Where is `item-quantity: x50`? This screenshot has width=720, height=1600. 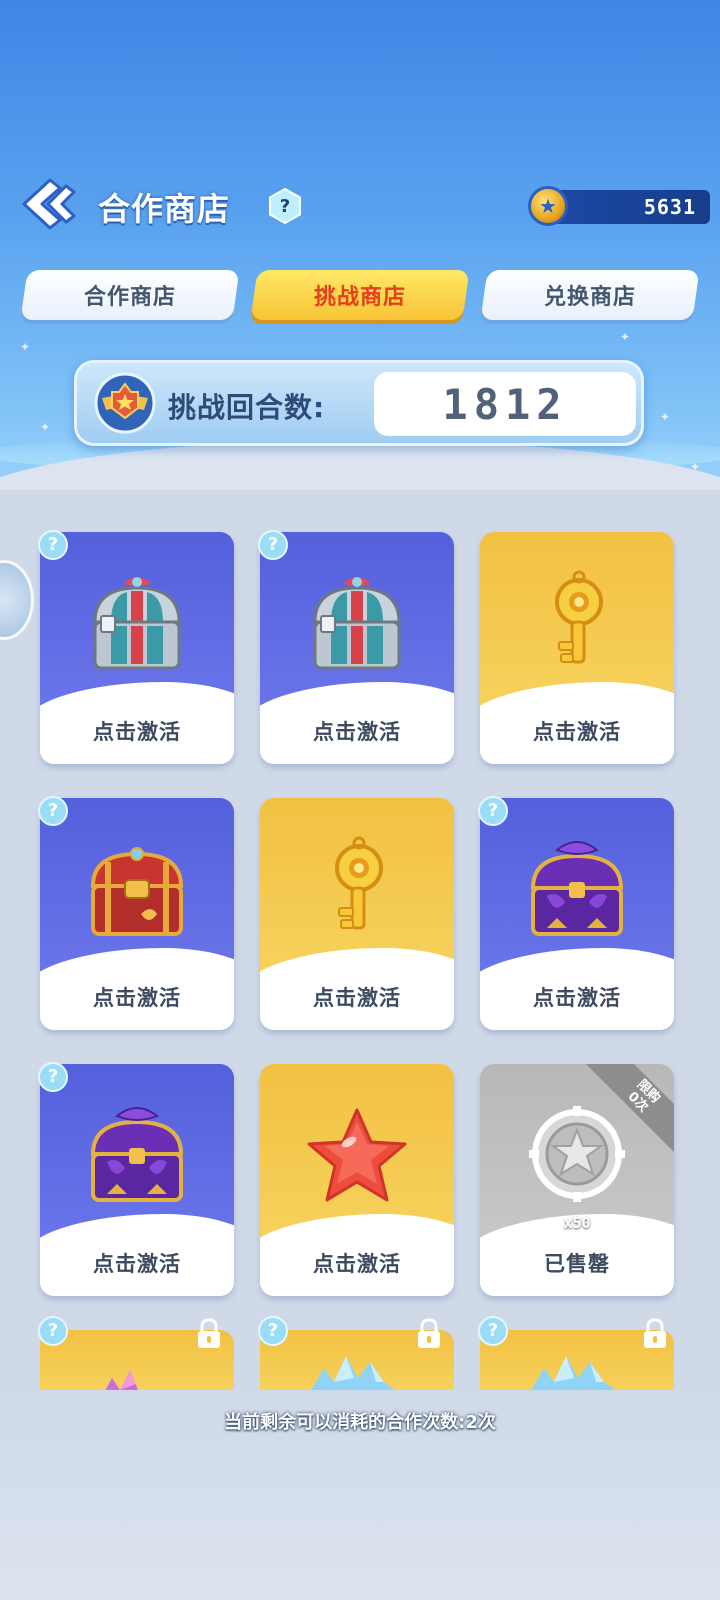 item-quantity: x50 is located at coordinates (577, 1223).